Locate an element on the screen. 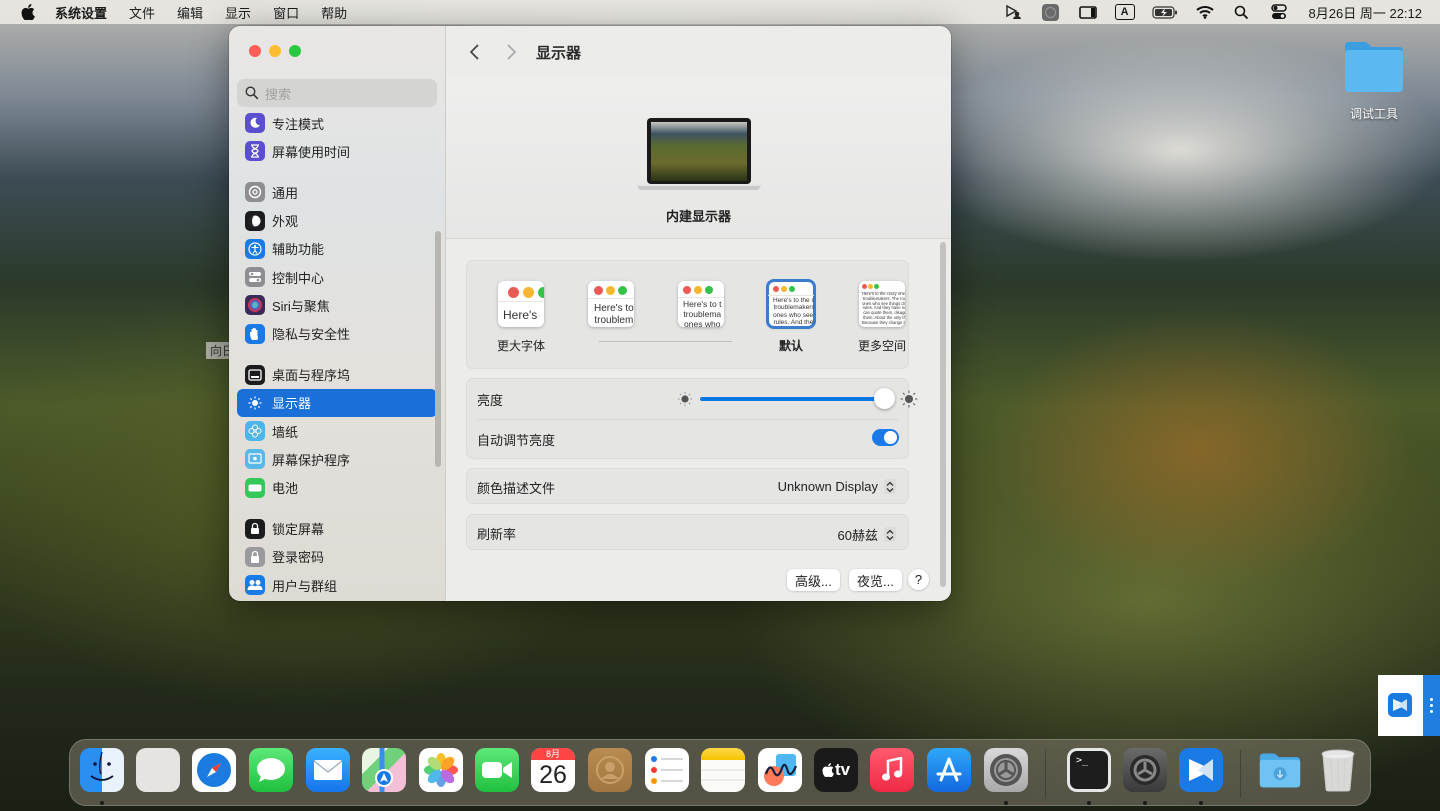 The image size is (1440, 811). refresh-rate-popup: 60赫兹 is located at coordinates (867, 534).